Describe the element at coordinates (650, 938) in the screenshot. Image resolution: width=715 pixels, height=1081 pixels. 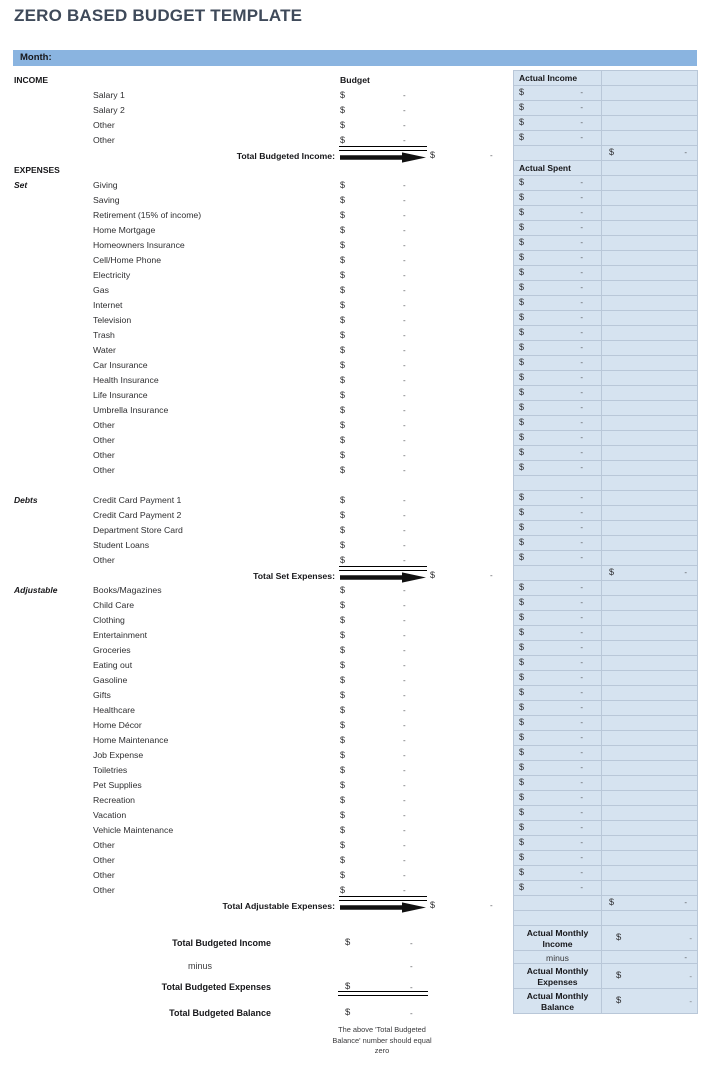
I see `actual-monthly-income-value: $ -` at that location.